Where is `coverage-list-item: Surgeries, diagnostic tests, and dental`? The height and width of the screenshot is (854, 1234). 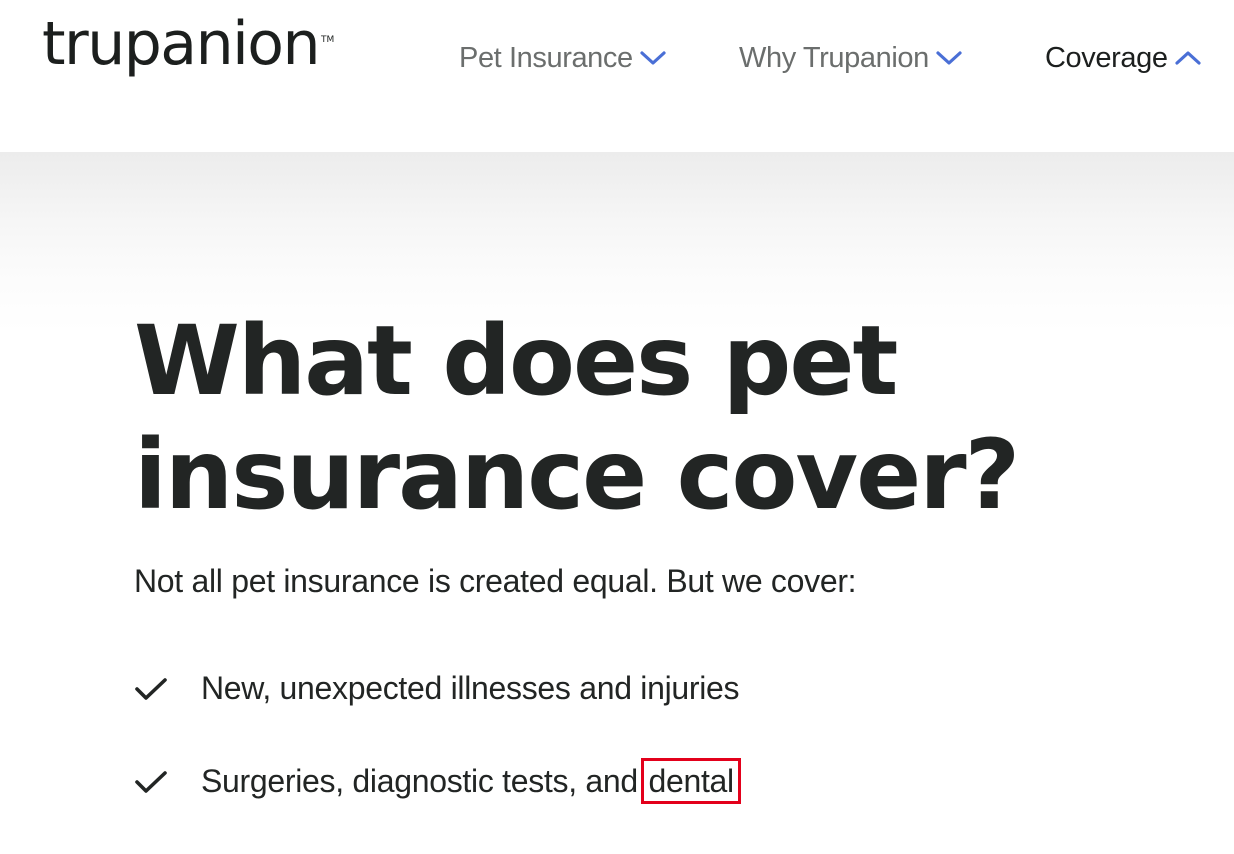 coverage-list-item: Surgeries, diagnostic tests, and dental is located at coordinates (437, 781).